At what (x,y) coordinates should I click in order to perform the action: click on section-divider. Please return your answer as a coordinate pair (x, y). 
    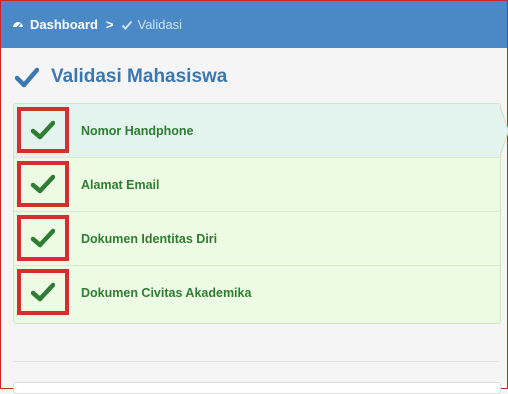
    Looking at the image, I should click on (256, 361).